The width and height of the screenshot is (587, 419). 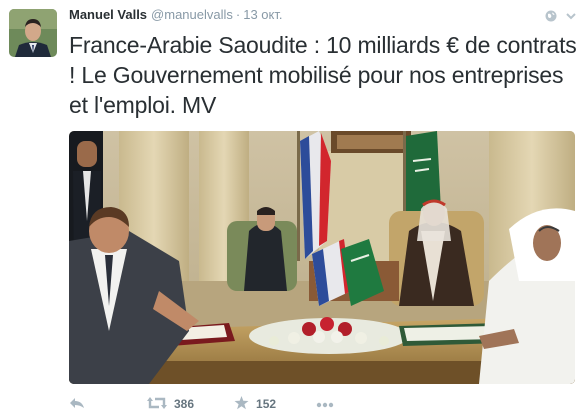 What do you see at coordinates (262, 14) in the screenshot?
I see `timestamp: 13 окт.` at bounding box center [262, 14].